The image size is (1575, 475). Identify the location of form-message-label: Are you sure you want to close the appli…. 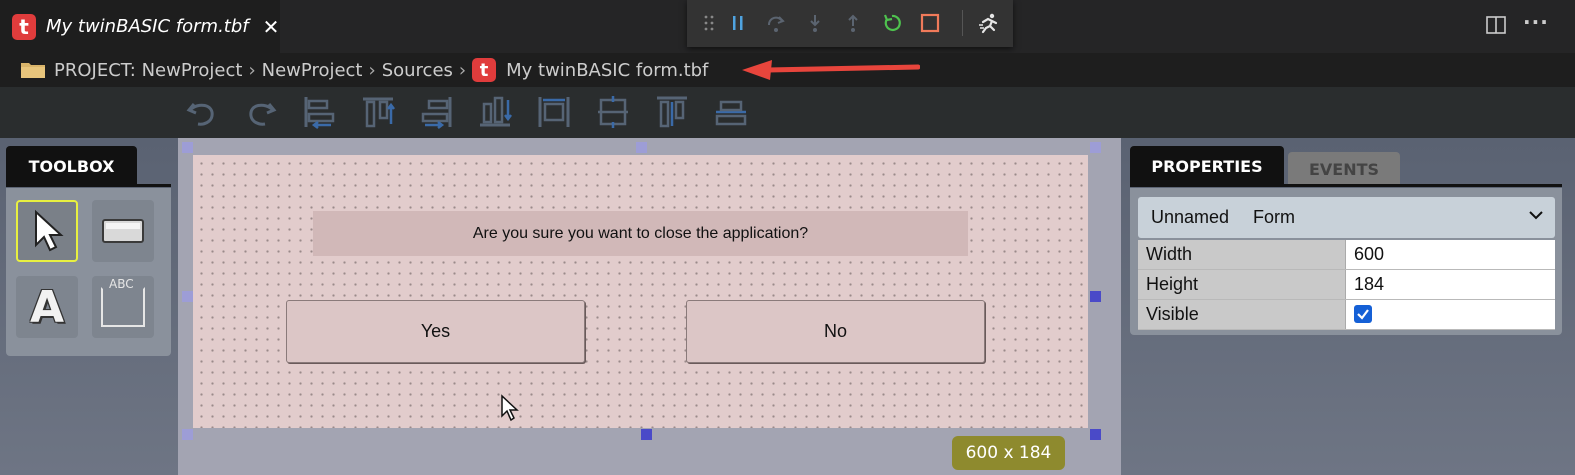
(640, 233).